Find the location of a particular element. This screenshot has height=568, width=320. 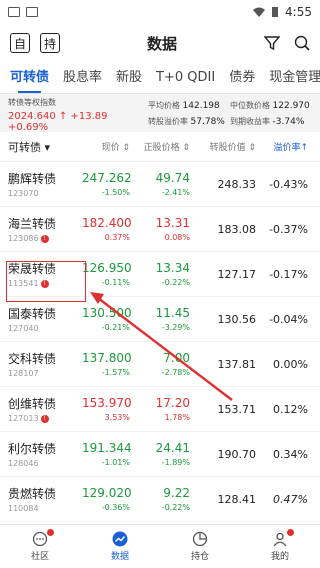

bond-code-wrap: 128107 is located at coordinates (45, 373).